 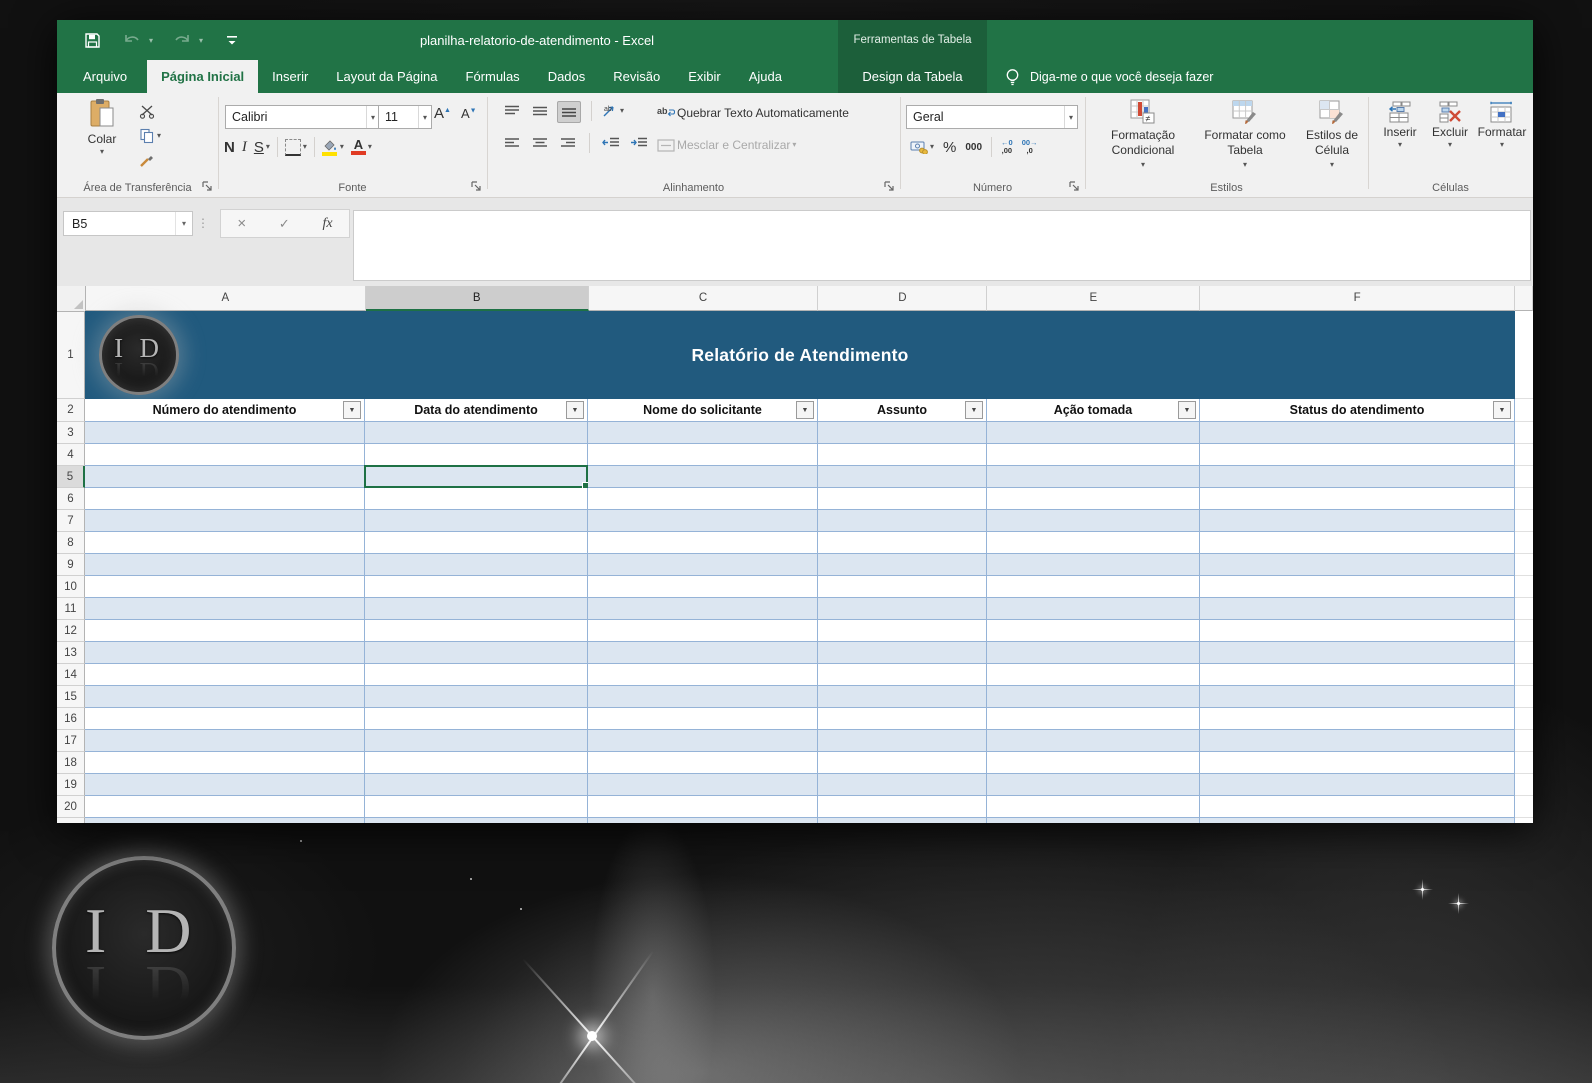 I want to click on select-all-corner, so click(x=71, y=299).